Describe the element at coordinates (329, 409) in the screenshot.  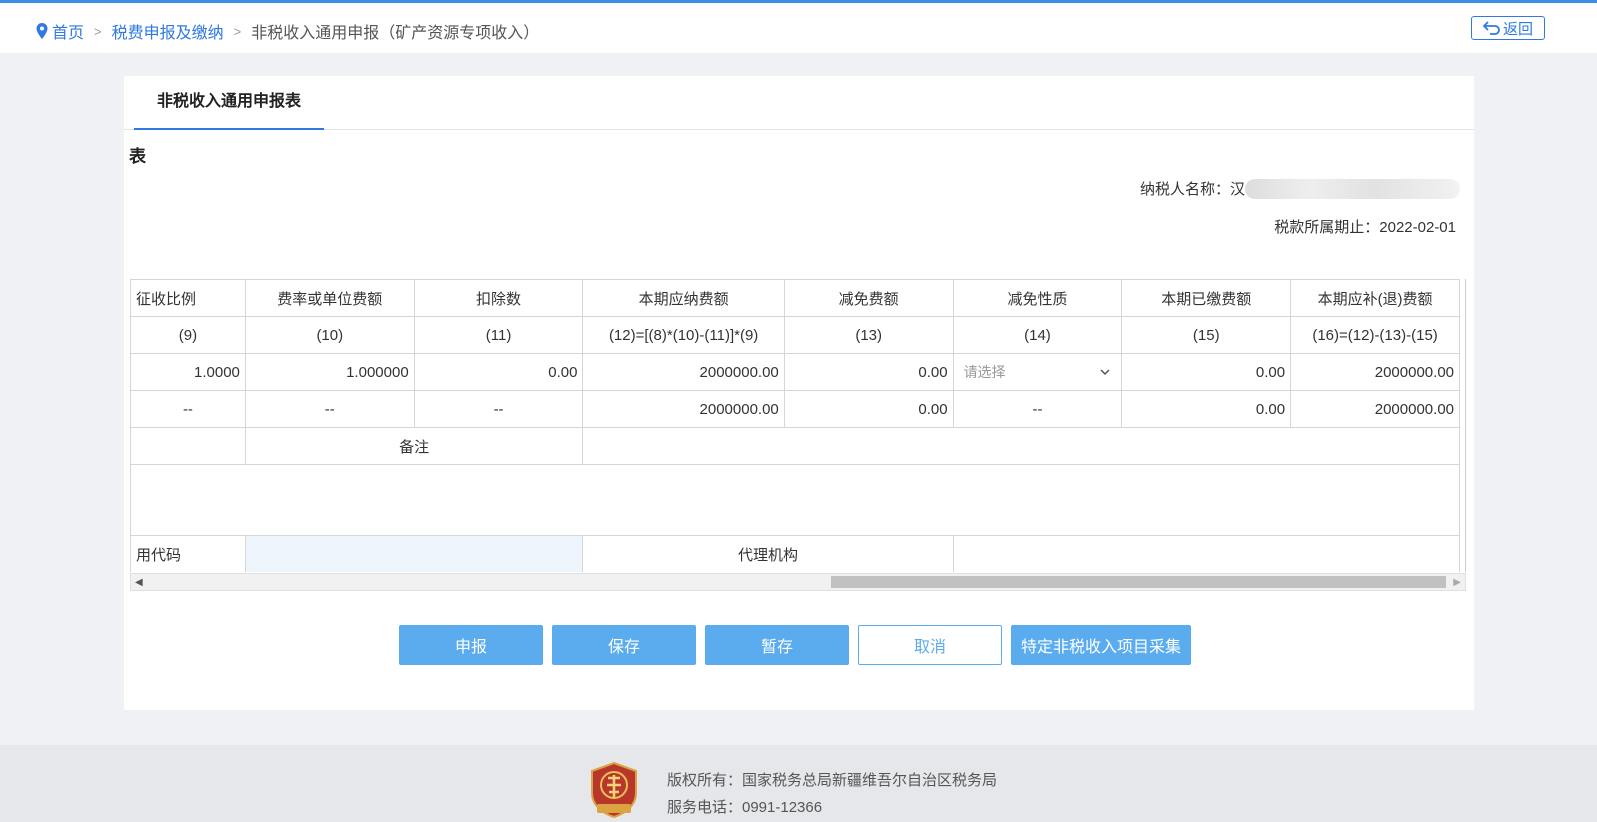
I see `fee-rate-cell: --` at that location.